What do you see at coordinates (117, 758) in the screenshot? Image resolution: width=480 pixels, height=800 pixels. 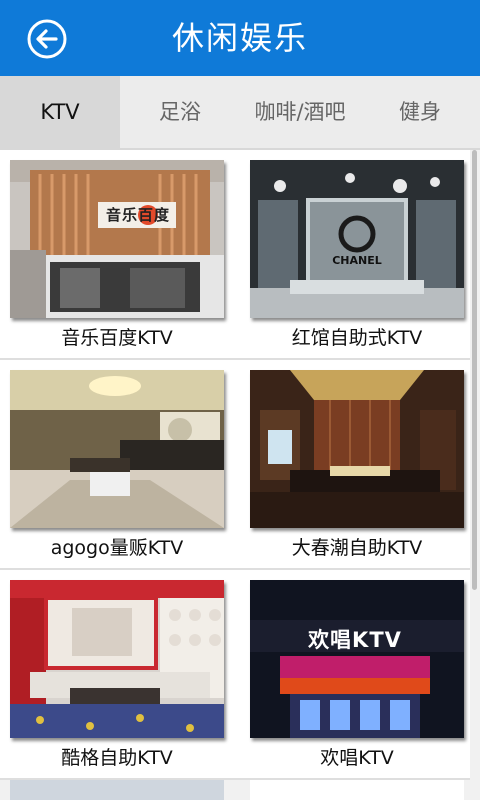 I see `venue-name: 酷格自助KTV` at bounding box center [117, 758].